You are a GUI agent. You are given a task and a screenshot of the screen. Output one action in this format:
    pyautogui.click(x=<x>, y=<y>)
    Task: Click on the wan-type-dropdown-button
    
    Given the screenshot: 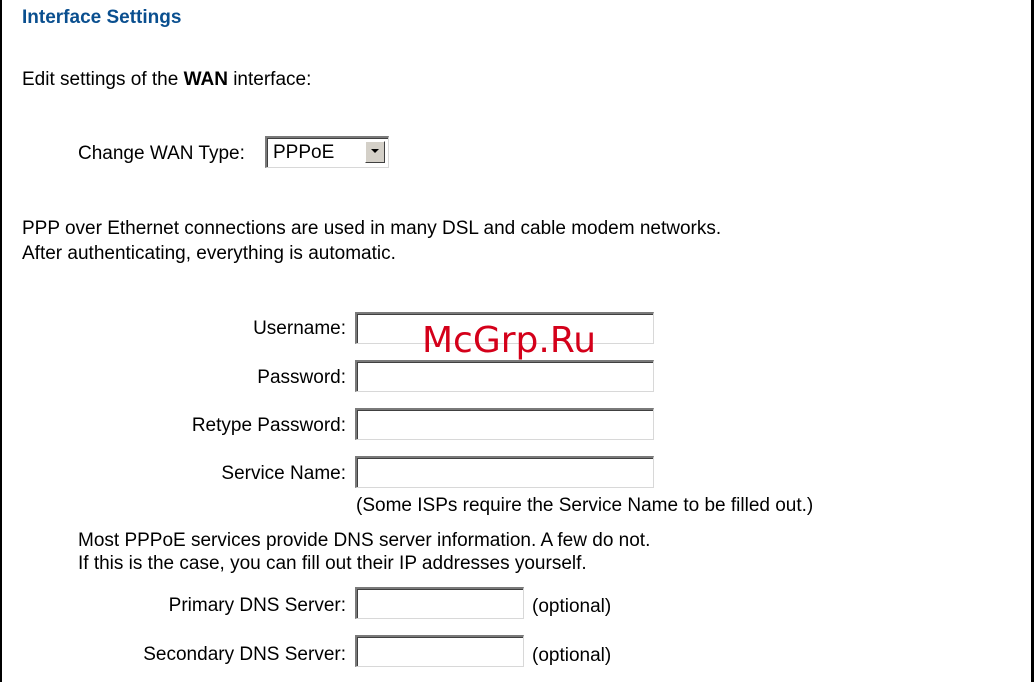 What is the action you would take?
    pyautogui.click(x=375, y=152)
    